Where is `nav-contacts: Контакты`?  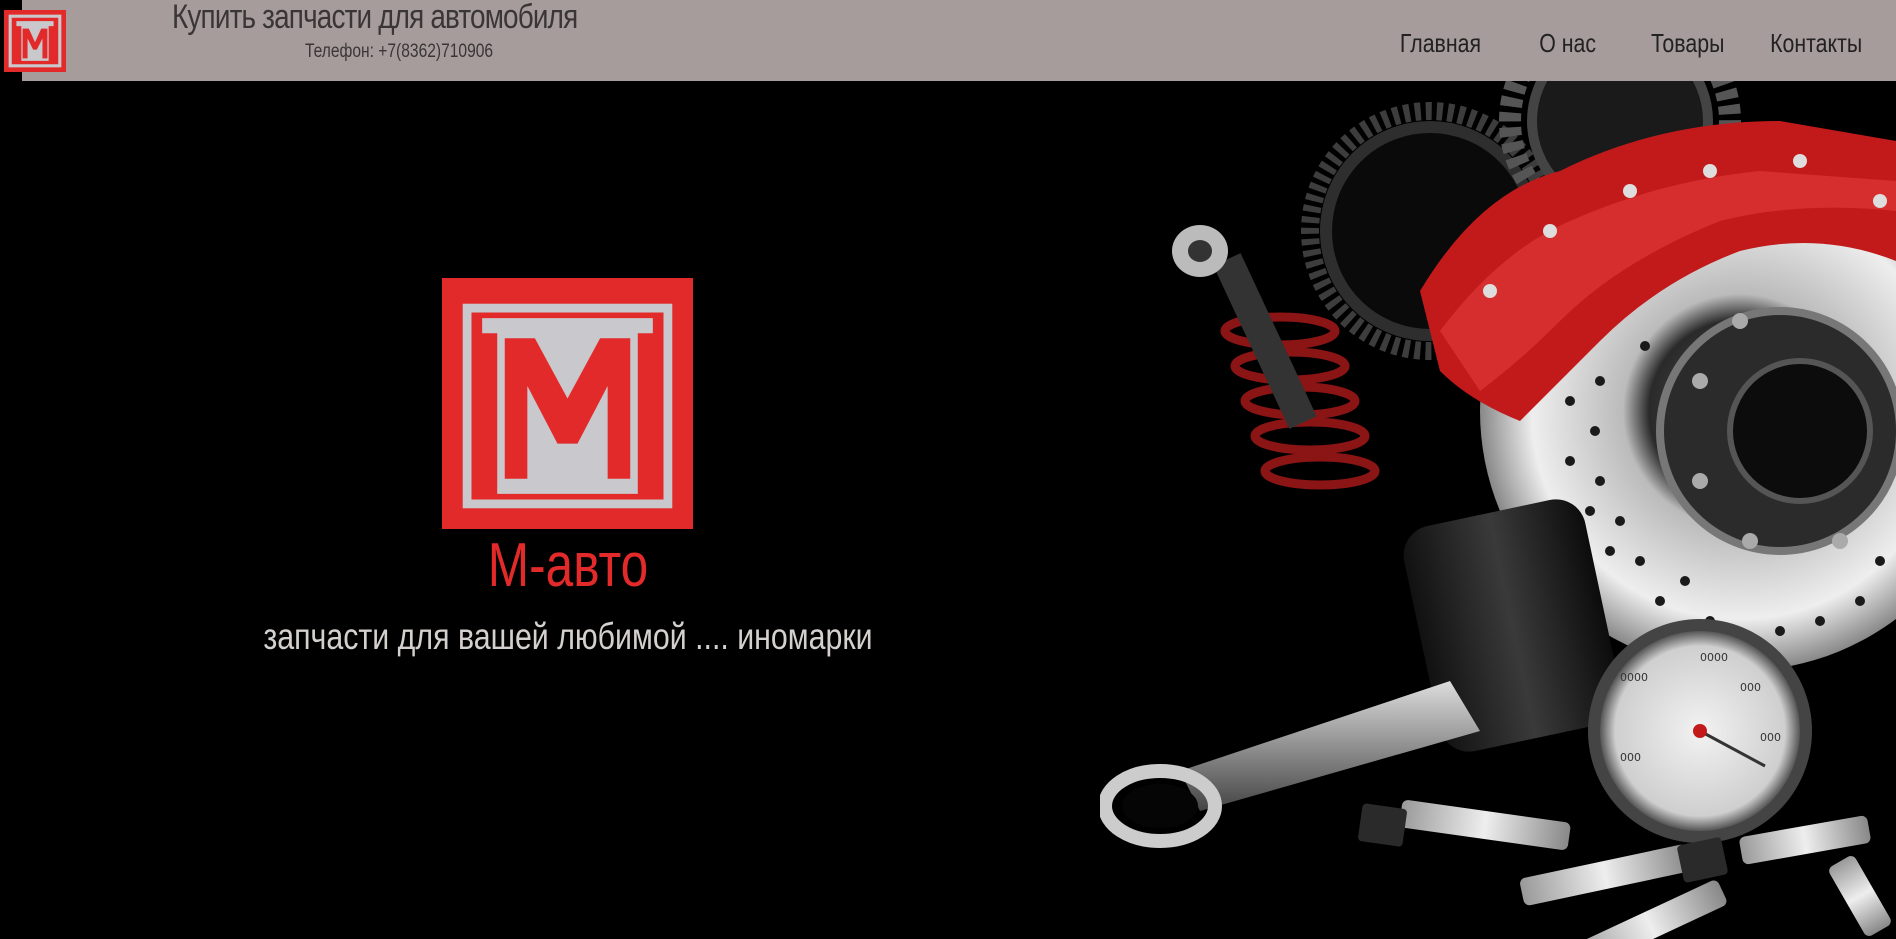 nav-contacts: Контакты is located at coordinates (1816, 43).